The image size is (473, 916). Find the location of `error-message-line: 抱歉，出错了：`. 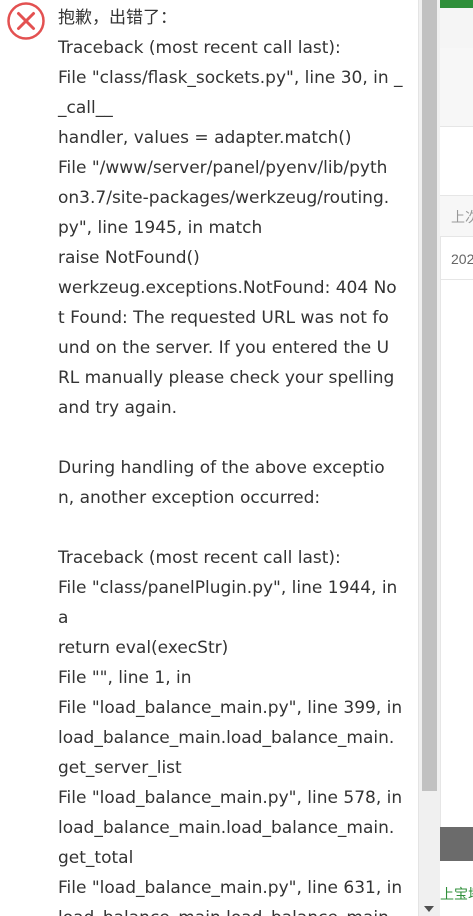

error-message-line: 抱歉，出错了： is located at coordinates (117, 18).